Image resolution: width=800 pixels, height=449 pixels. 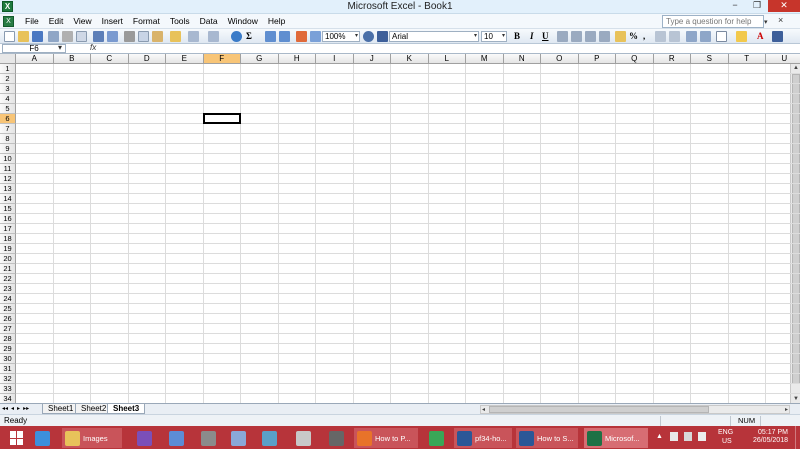 What do you see at coordinates (341, 36) in the screenshot?
I see `zoom-select: 100% ▾` at bounding box center [341, 36].